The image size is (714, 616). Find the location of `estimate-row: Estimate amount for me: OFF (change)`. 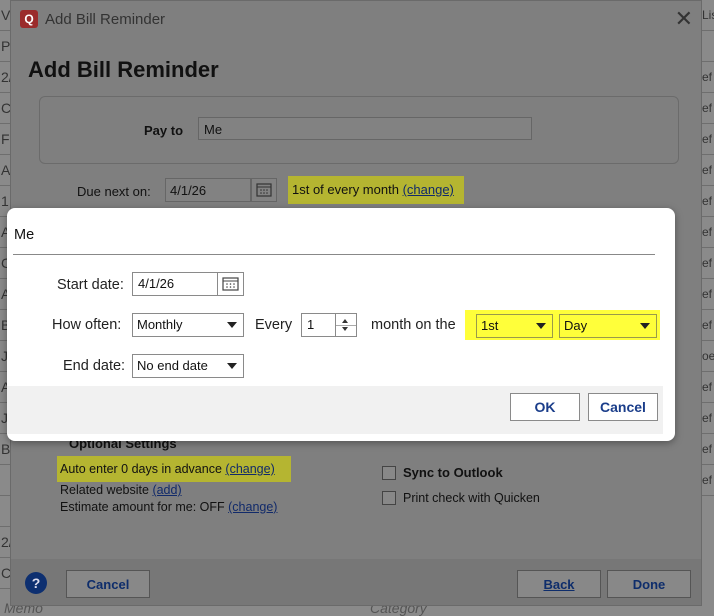

estimate-row: Estimate amount for me: OFF (change) is located at coordinates (168, 507).